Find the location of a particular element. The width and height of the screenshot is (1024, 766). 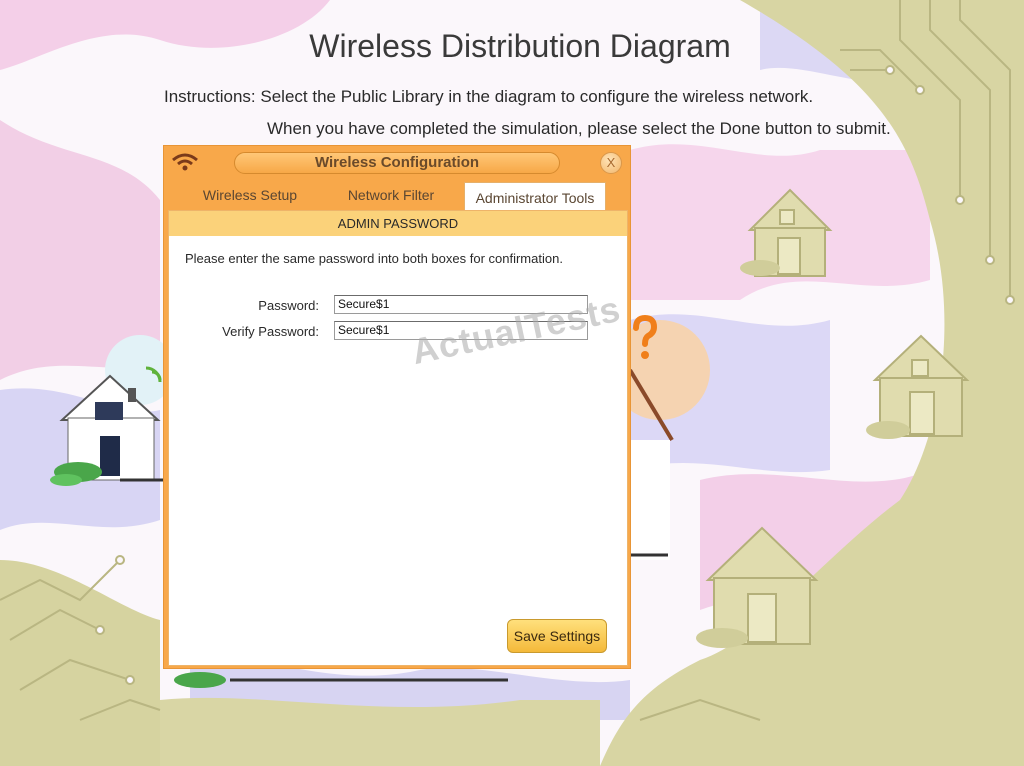

close-icon: X is located at coordinates (611, 163).